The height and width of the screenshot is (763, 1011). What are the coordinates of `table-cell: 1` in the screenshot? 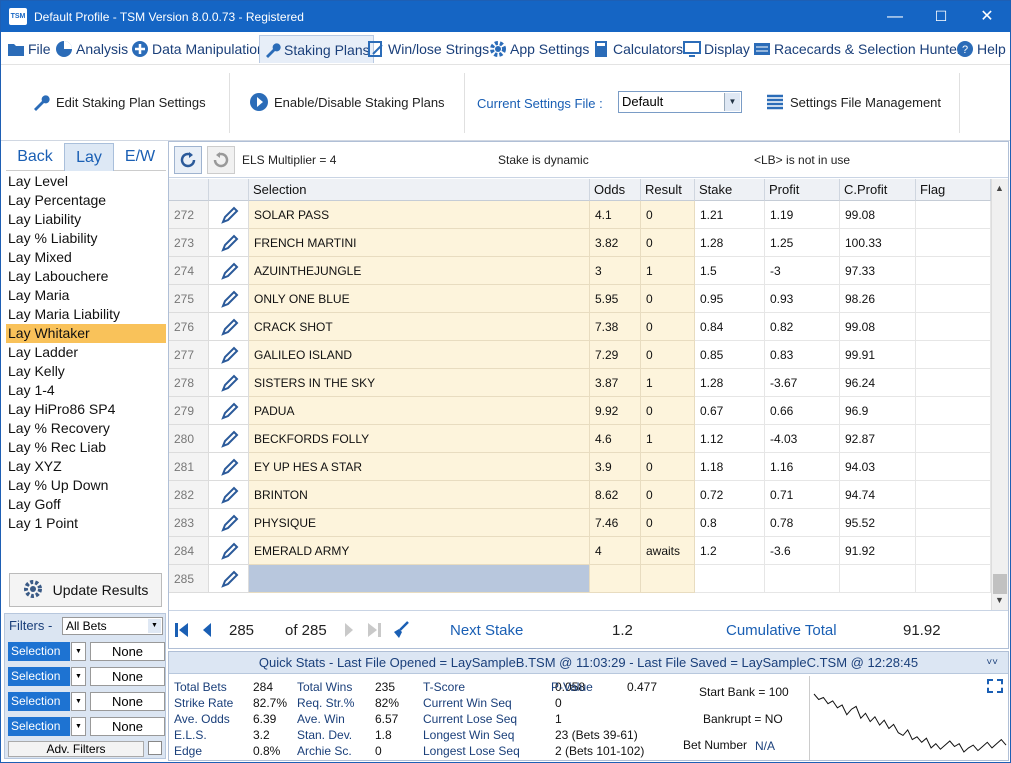 It's located at (668, 271).